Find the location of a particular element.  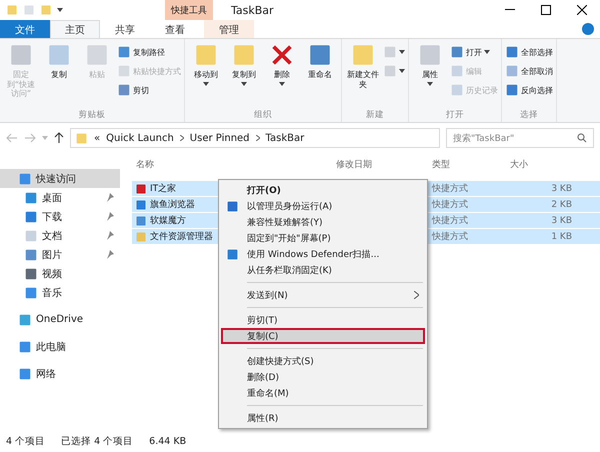

status-text: 6.44 KB is located at coordinates (167, 441).